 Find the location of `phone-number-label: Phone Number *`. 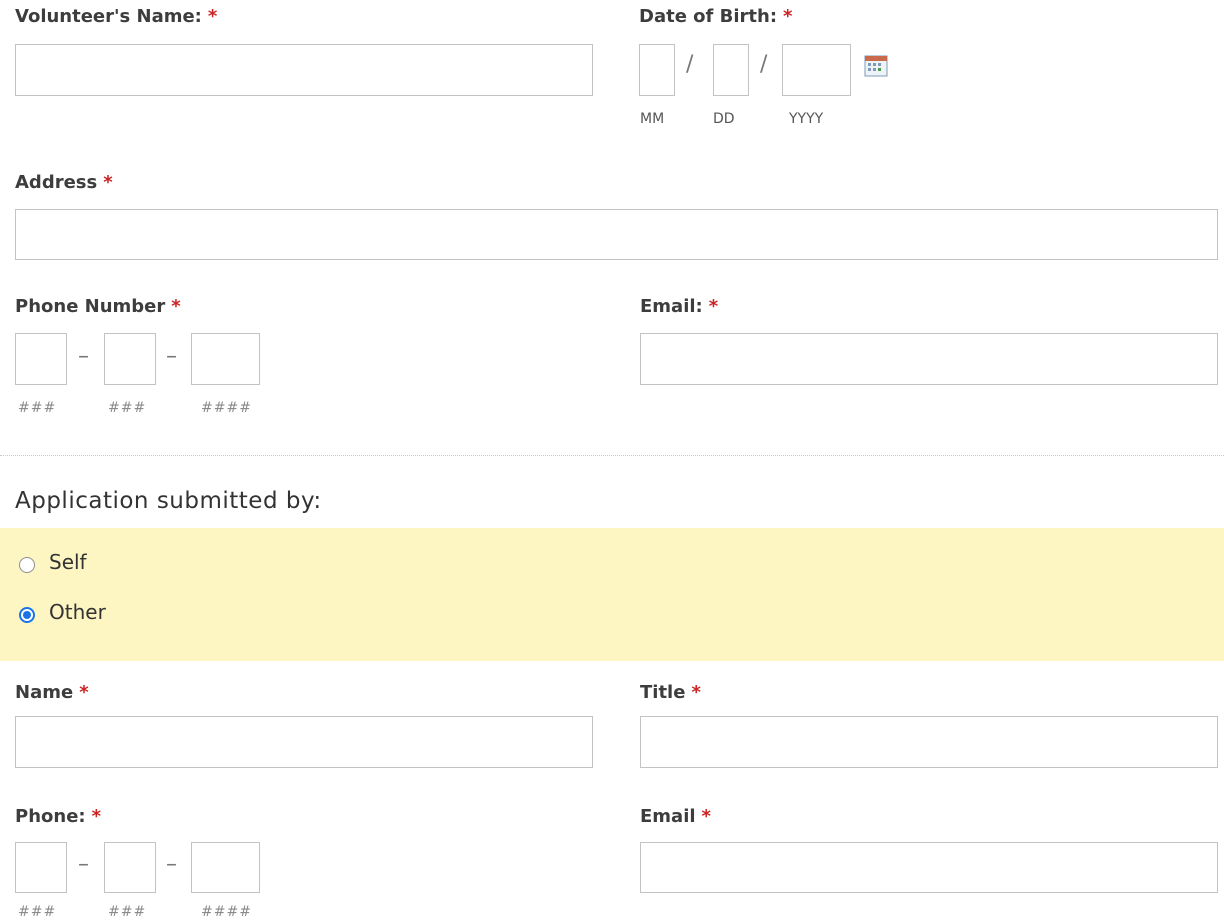

phone-number-label: Phone Number * is located at coordinates (98, 306).